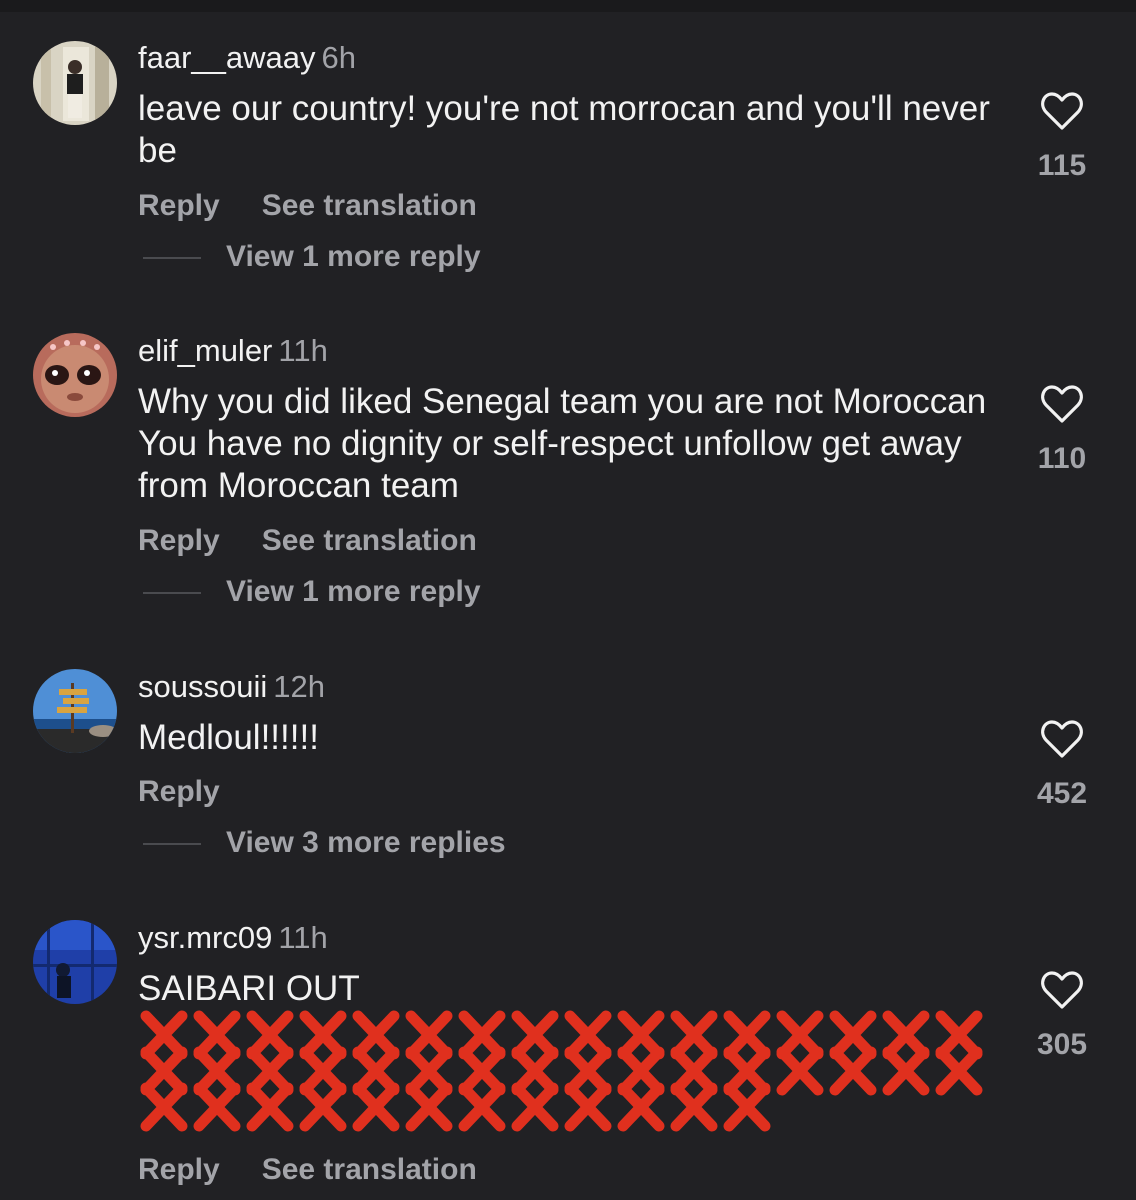  Describe the element at coordinates (228, 737) in the screenshot. I see `comment-text: Medloul!!!!!!` at that location.